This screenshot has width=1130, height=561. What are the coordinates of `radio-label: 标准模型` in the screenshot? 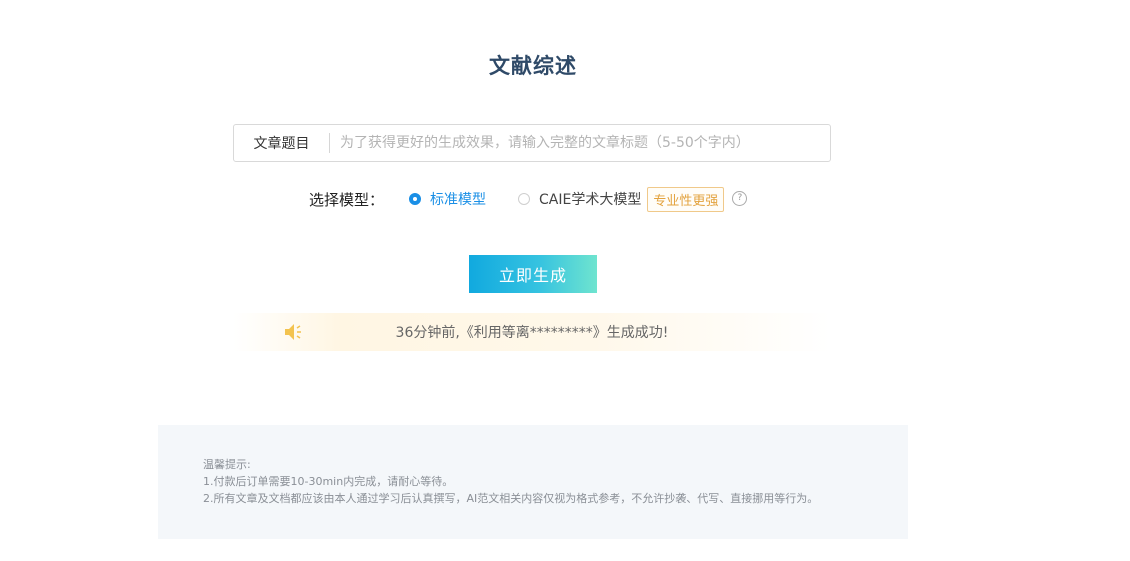 It's located at (458, 200).